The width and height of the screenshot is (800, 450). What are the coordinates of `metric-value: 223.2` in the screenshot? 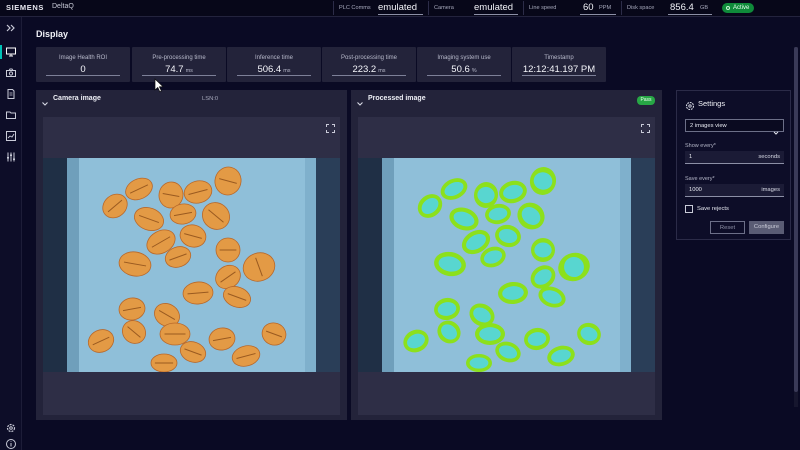 It's located at (364, 69).